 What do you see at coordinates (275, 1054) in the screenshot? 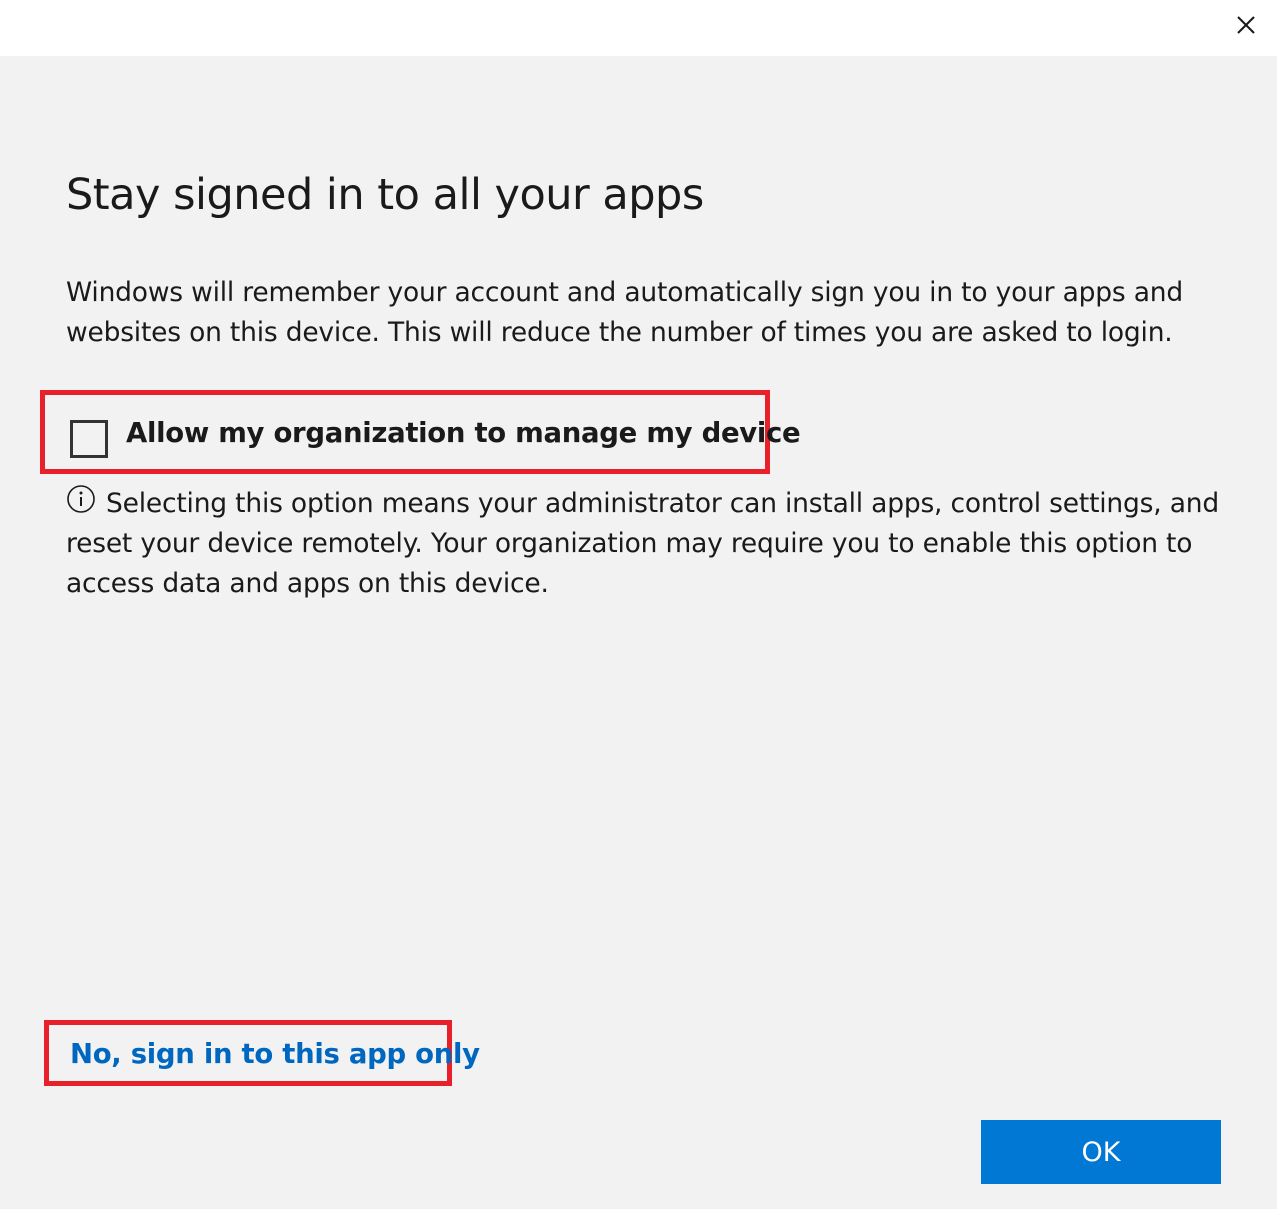
I see `sign-in-app-only-link: No, sign in to this app only` at bounding box center [275, 1054].